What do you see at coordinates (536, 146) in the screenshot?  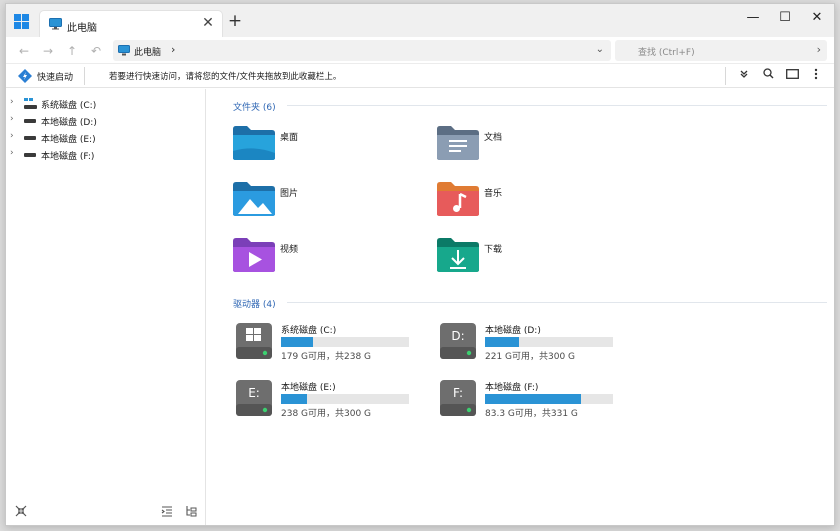 I see `folder-documents: 文档` at bounding box center [536, 146].